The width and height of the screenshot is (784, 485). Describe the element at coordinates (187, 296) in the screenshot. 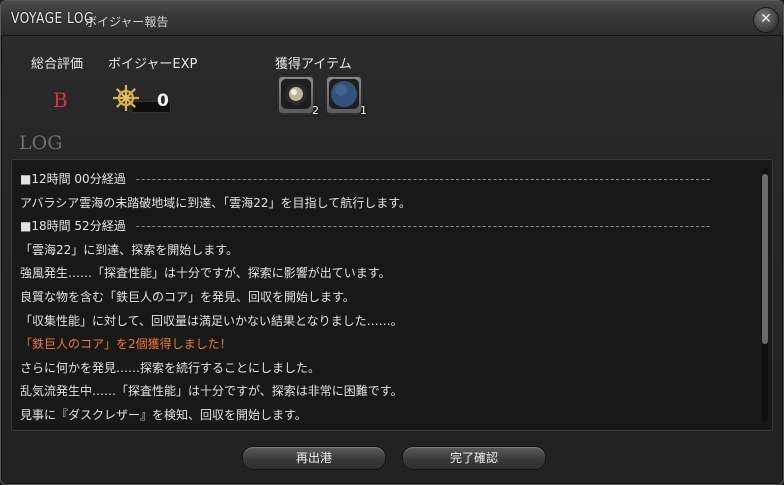

I see `log-line-text: 良質な物を含む「鉄巨人のコア」を発見、回収を開始します。` at that location.